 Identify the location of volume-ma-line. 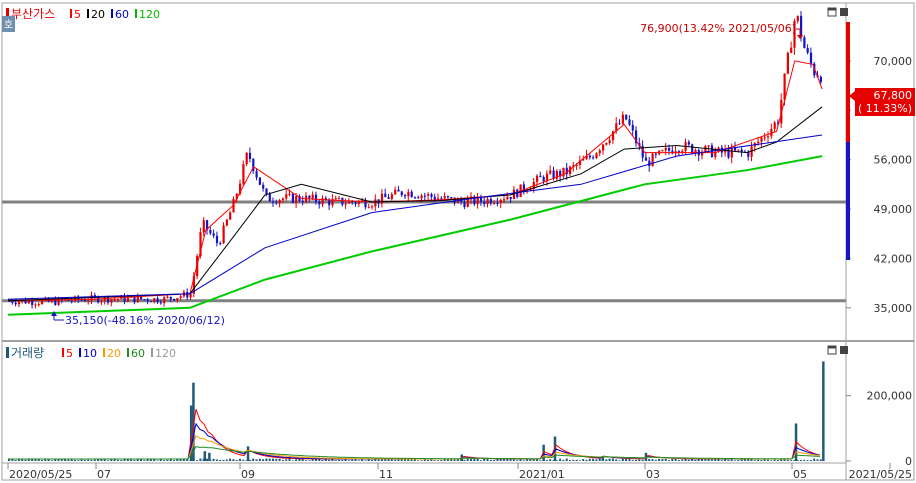
(414, 447).